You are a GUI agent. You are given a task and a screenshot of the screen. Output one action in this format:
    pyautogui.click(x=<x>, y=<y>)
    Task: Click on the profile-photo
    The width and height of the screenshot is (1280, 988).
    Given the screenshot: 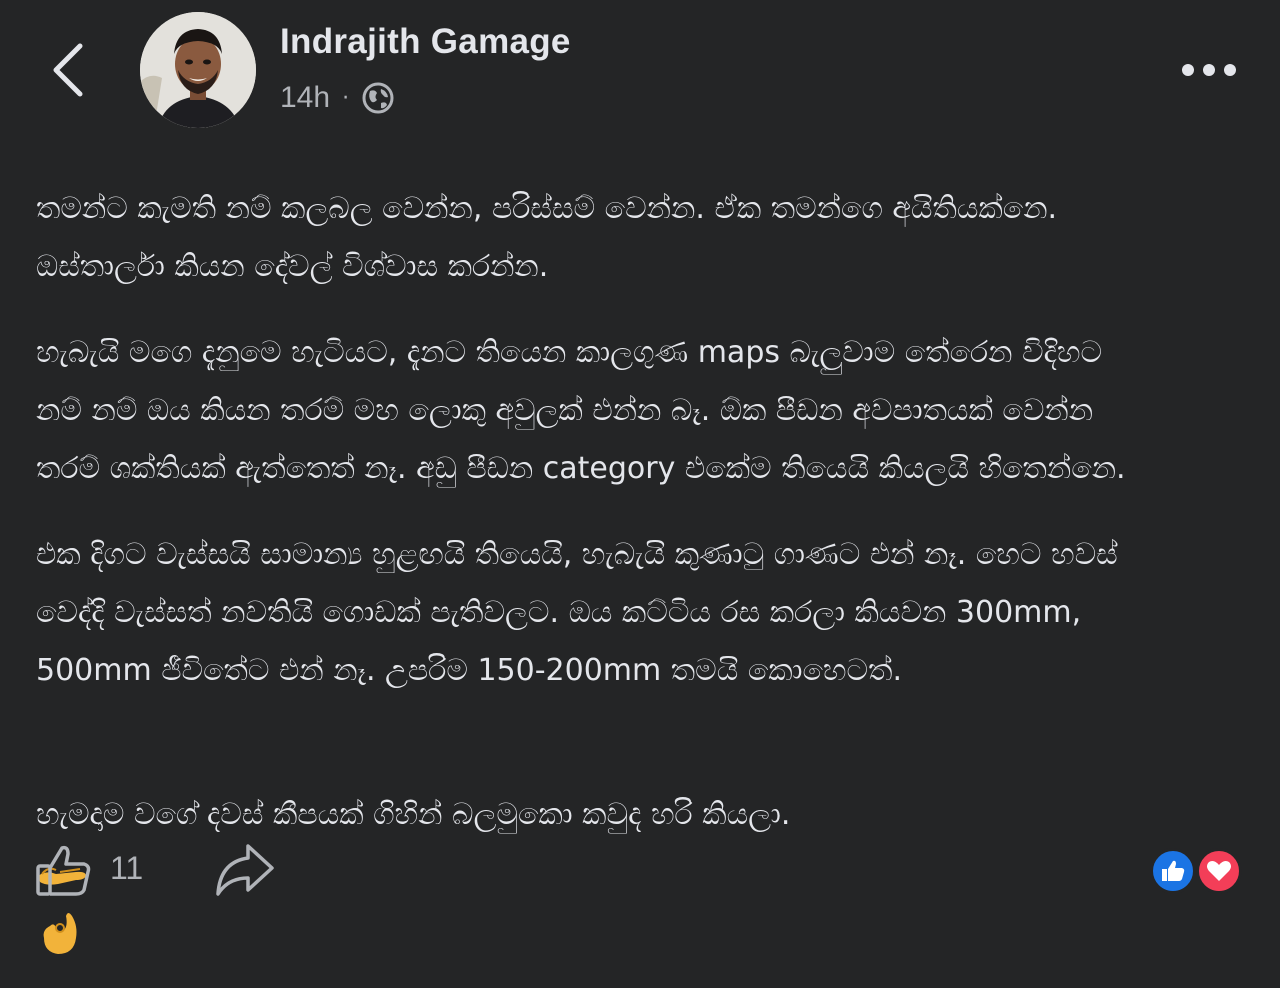 What is the action you would take?
    pyautogui.click(x=198, y=70)
    